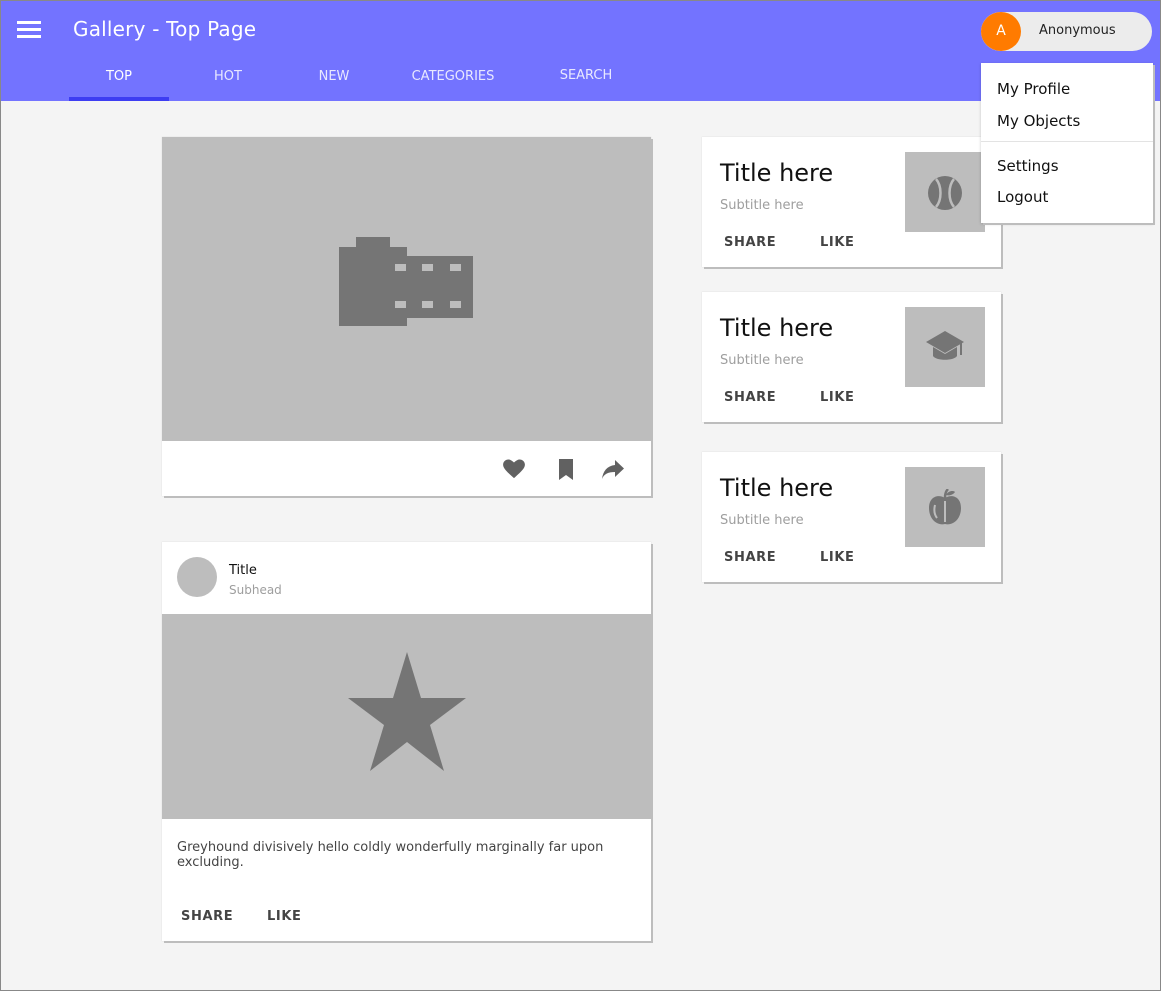 Image resolution: width=1161 pixels, height=991 pixels. I want to click on heart-icon, so click(514, 469).